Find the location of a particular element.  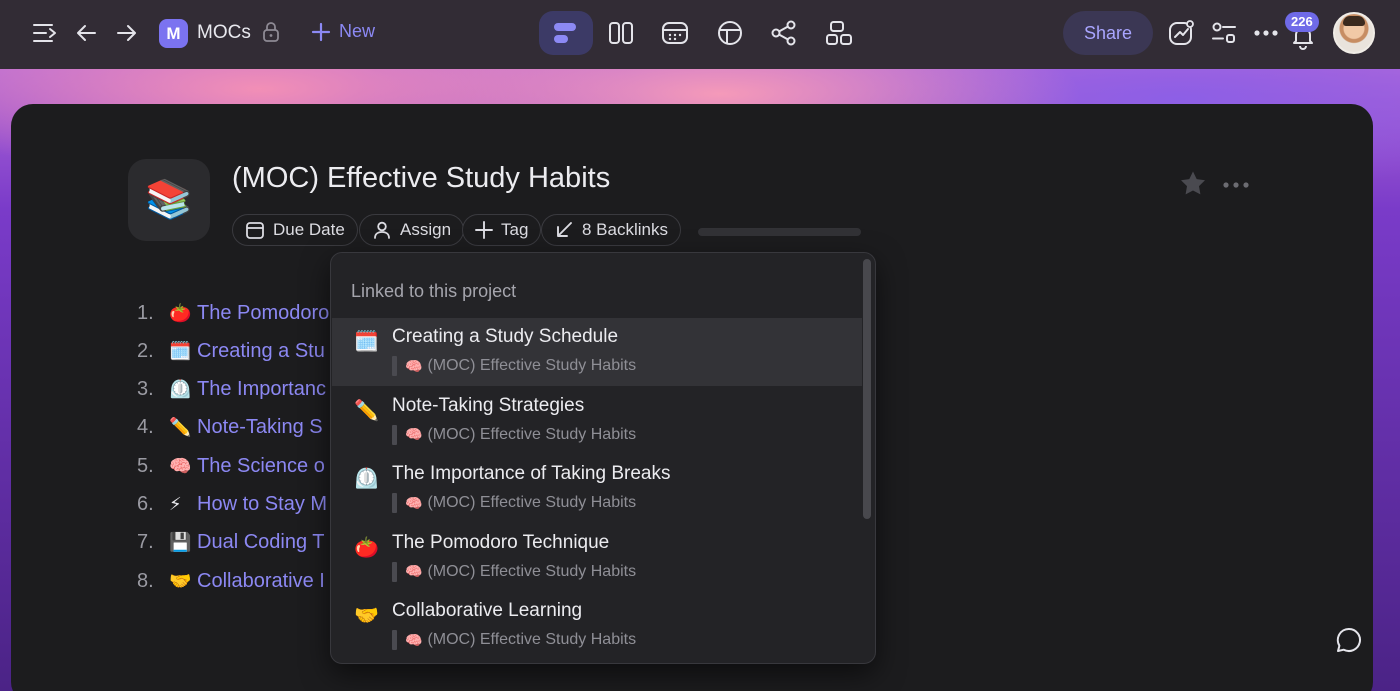

assign-chip: Assign is located at coordinates (412, 230).